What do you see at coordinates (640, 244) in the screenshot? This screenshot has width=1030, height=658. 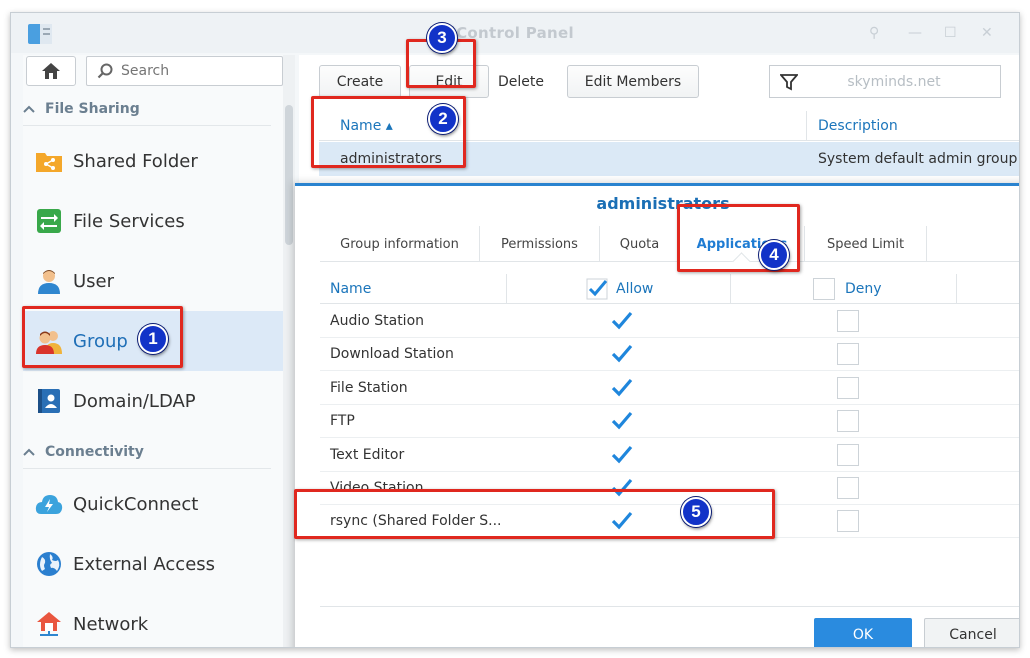 I see `tab-quota: Quota` at bounding box center [640, 244].